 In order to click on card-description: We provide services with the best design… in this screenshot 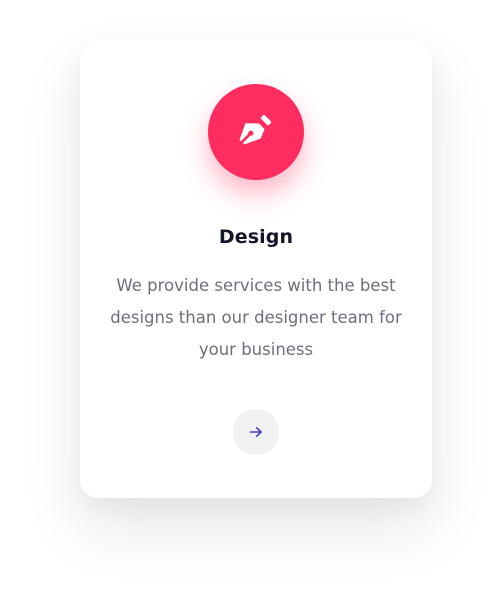, I will do `click(256, 317)`.